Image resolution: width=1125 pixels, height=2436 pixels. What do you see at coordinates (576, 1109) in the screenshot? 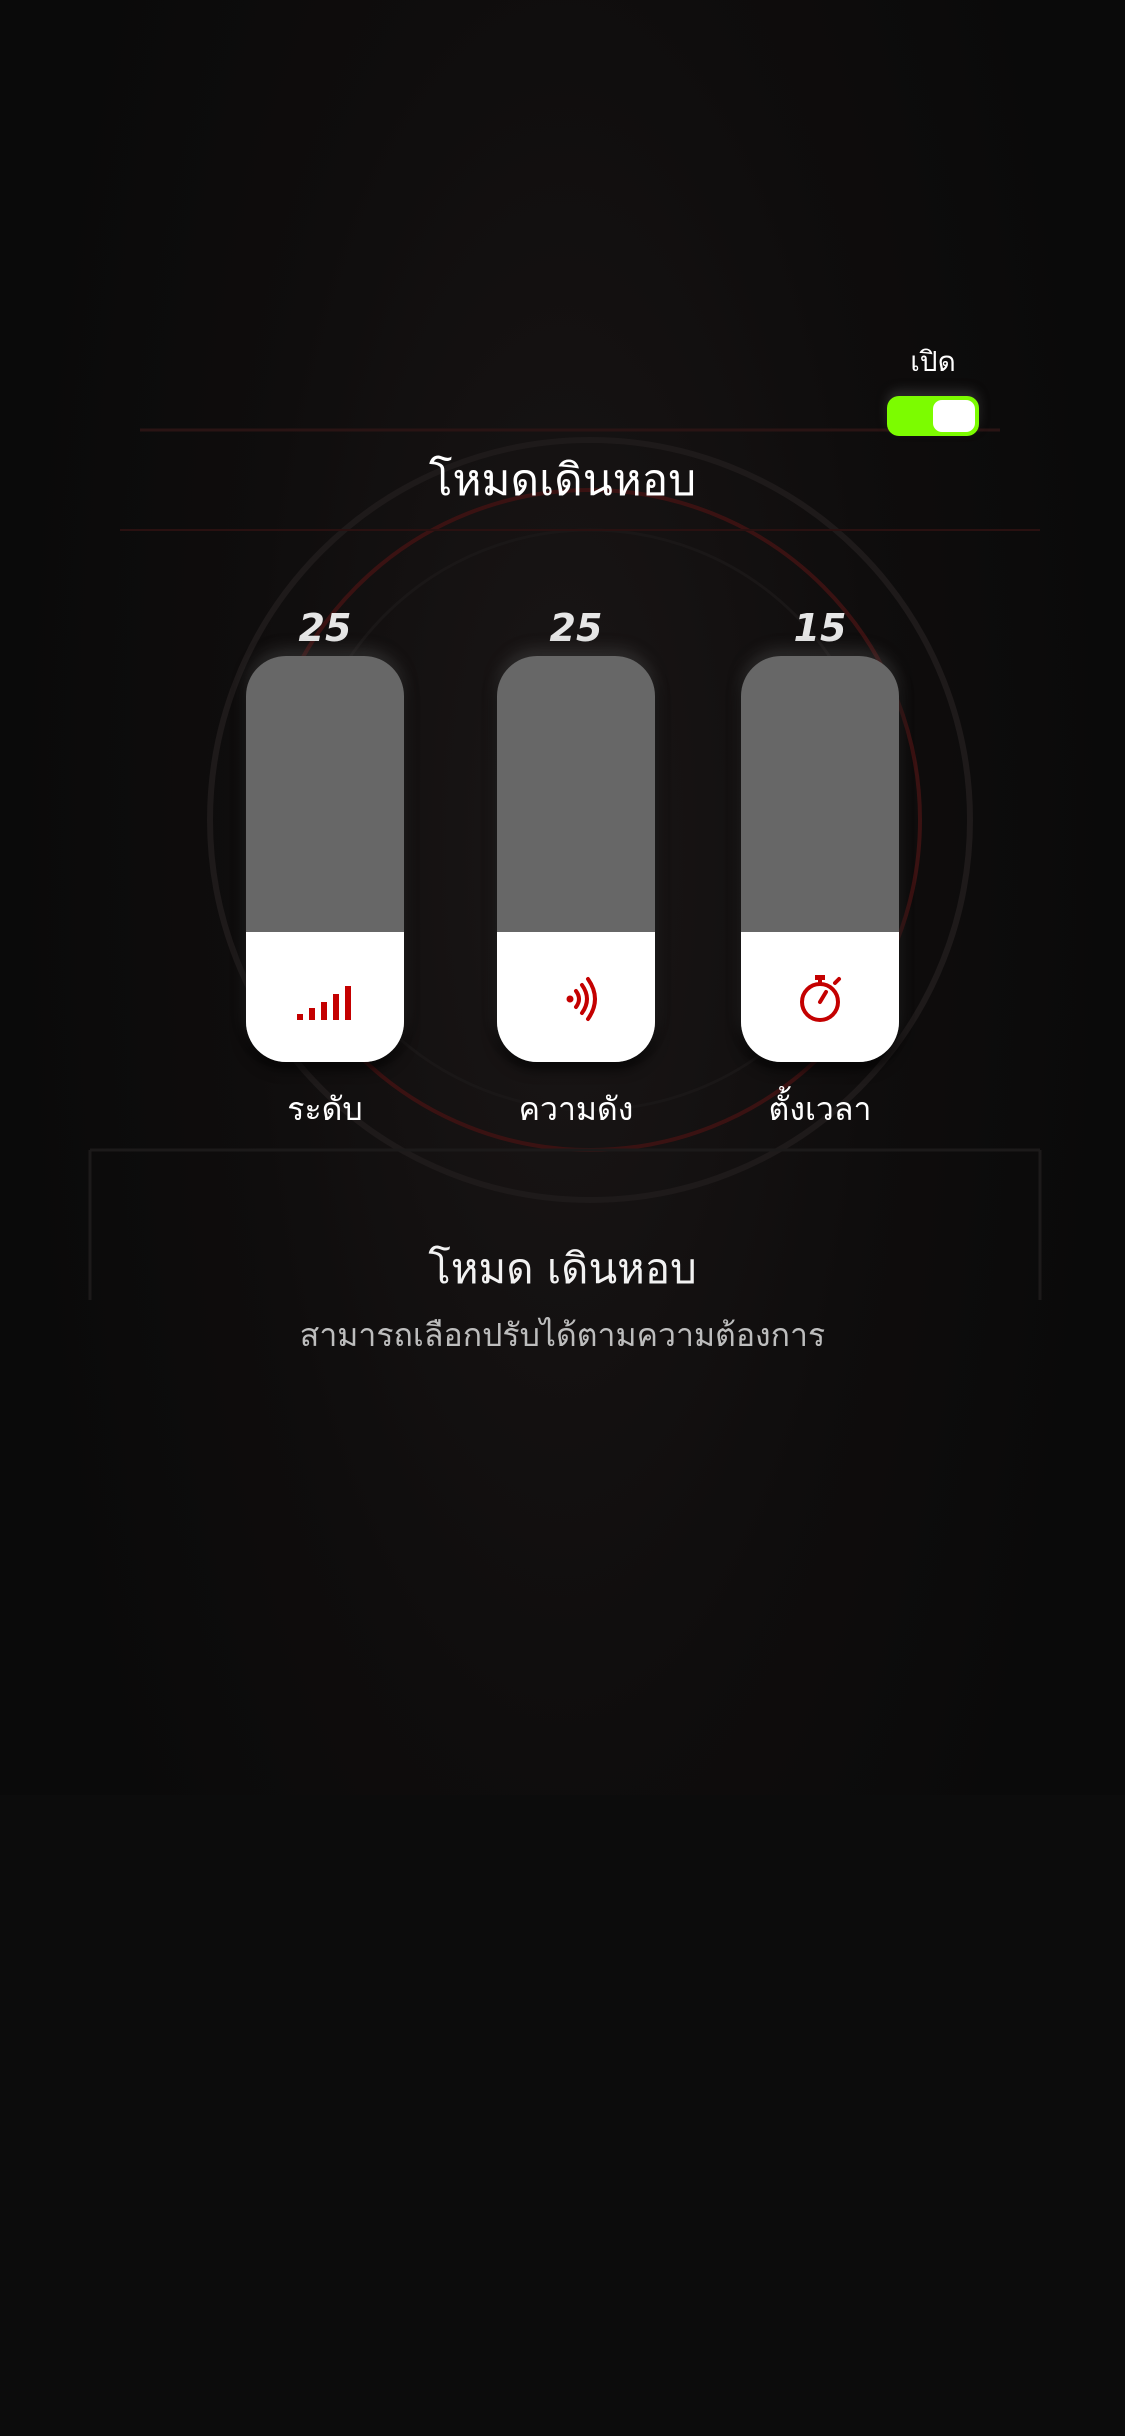
I see `slider-volume-caption: ความดัง` at bounding box center [576, 1109].